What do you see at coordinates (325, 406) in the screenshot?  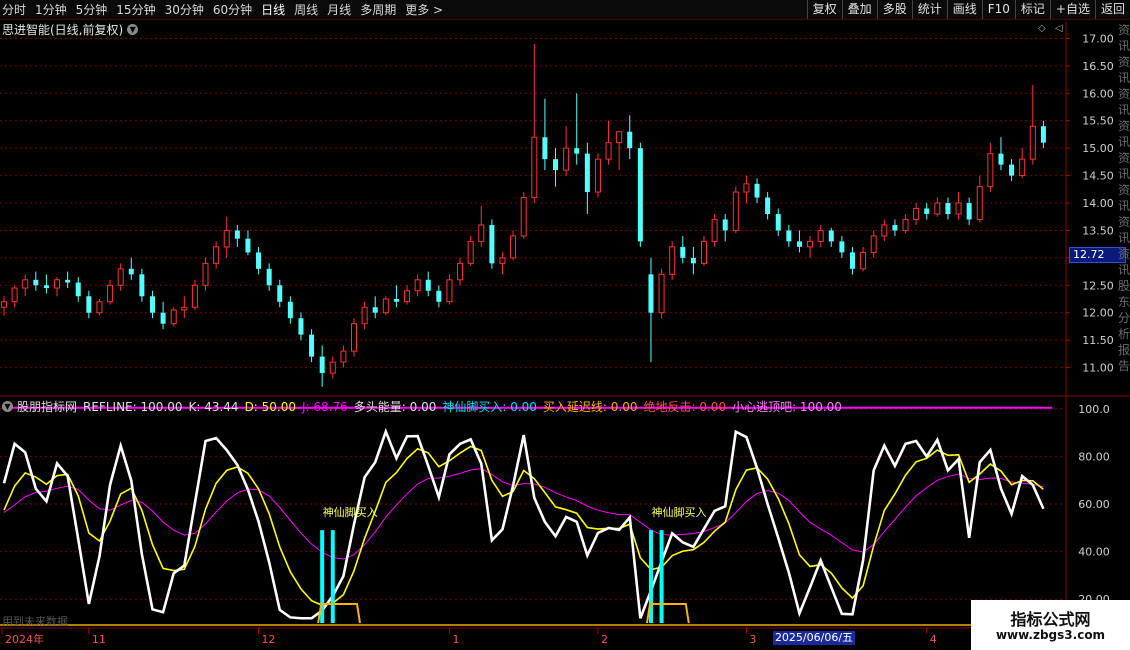 I see `j-value: J: 68.76` at bounding box center [325, 406].